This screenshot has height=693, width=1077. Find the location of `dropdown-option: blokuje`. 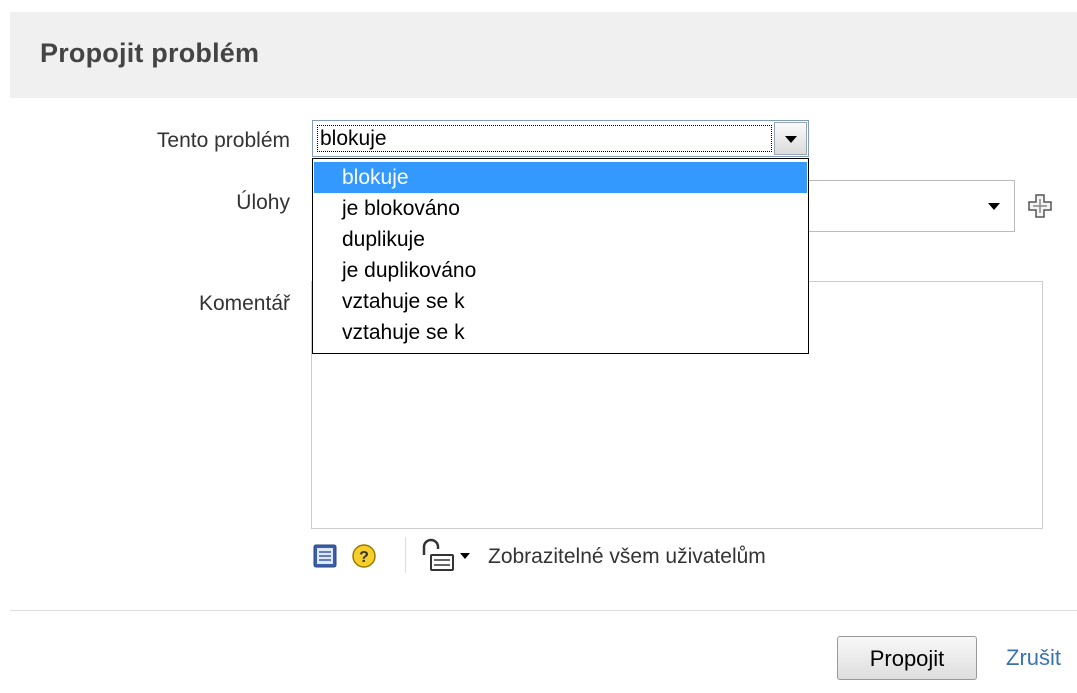

dropdown-option: blokuje is located at coordinates (560, 177).